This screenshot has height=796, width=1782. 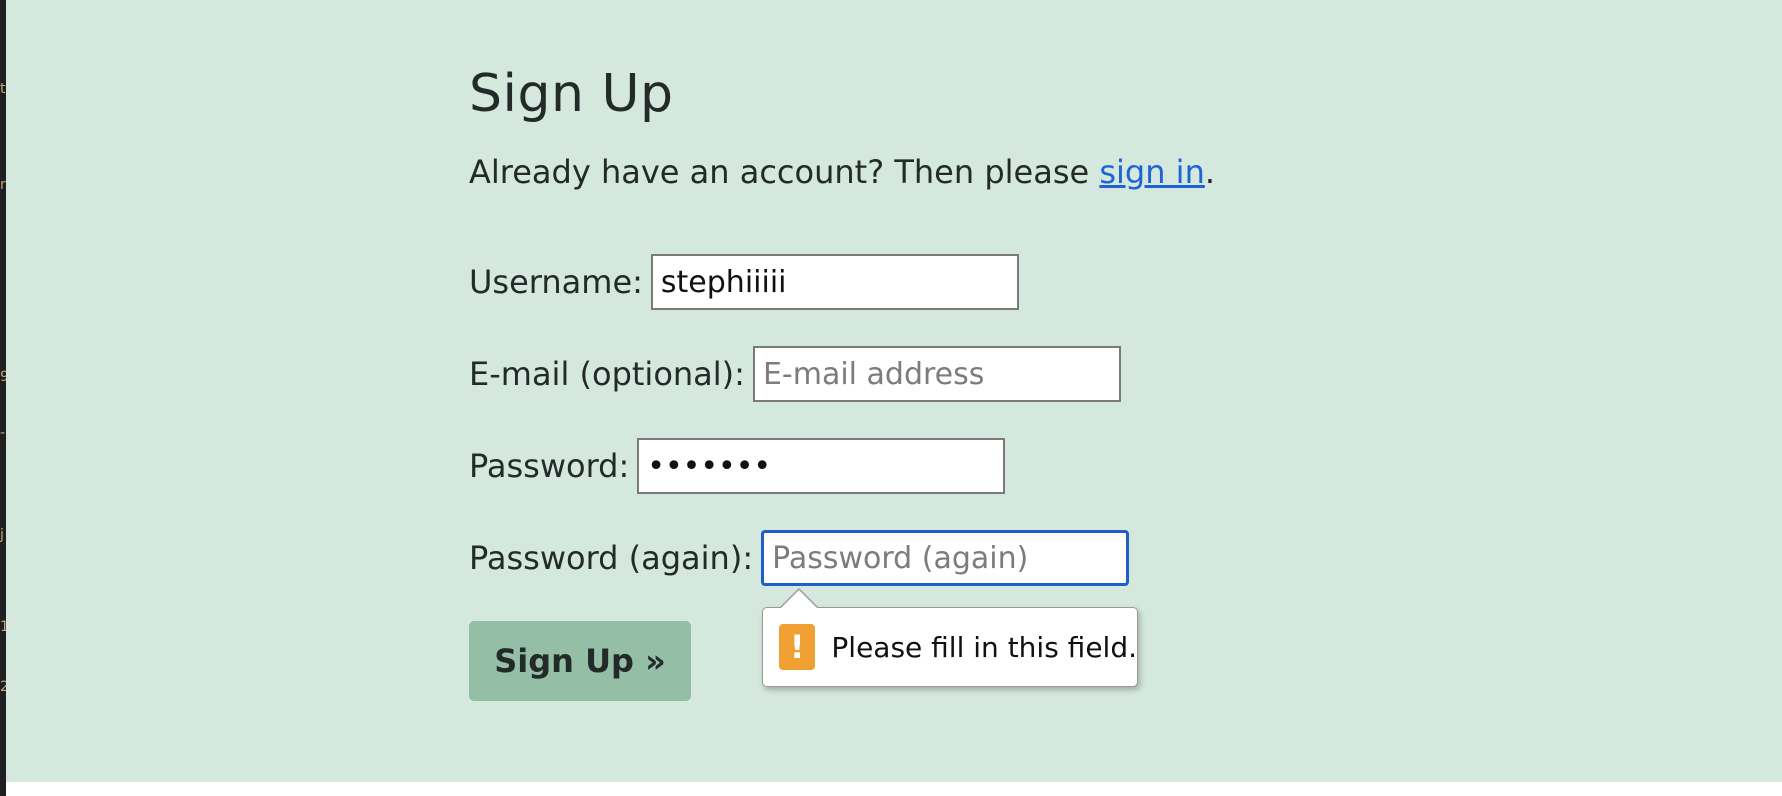 I want to click on username-row: Username:, so click(x=744, y=282).